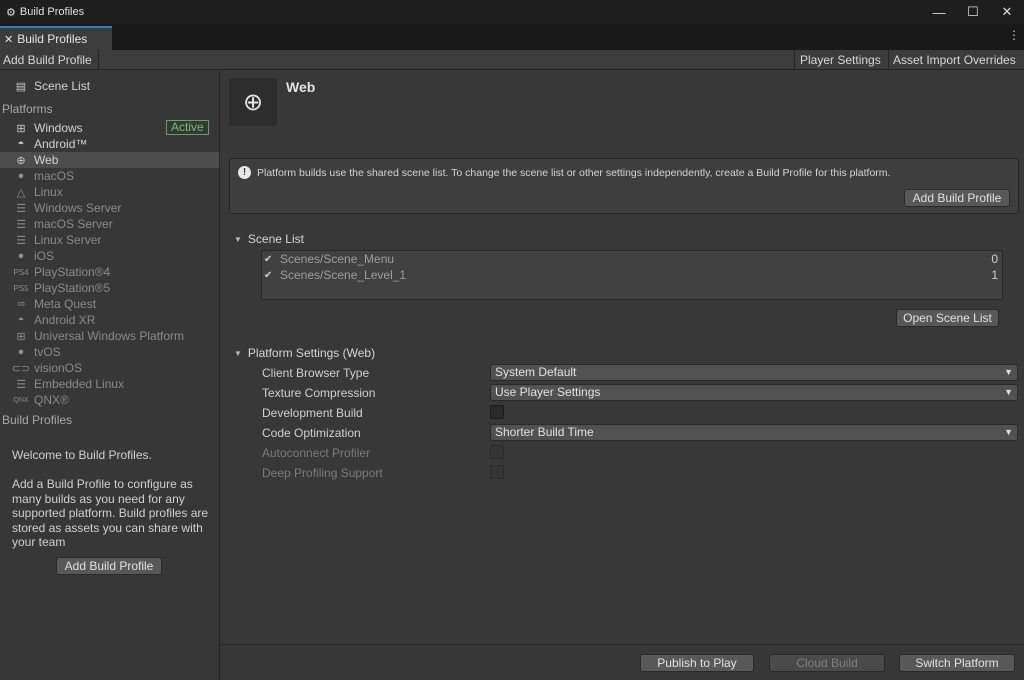  What do you see at coordinates (1007, 12) in the screenshot?
I see `close-icon: ✕` at bounding box center [1007, 12].